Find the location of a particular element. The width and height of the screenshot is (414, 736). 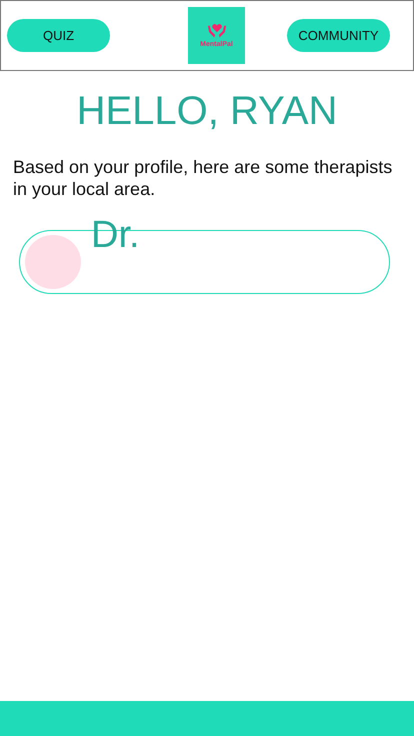

intro-text: Based on your profile, here are some therapists in your local area. is located at coordinates (203, 178).